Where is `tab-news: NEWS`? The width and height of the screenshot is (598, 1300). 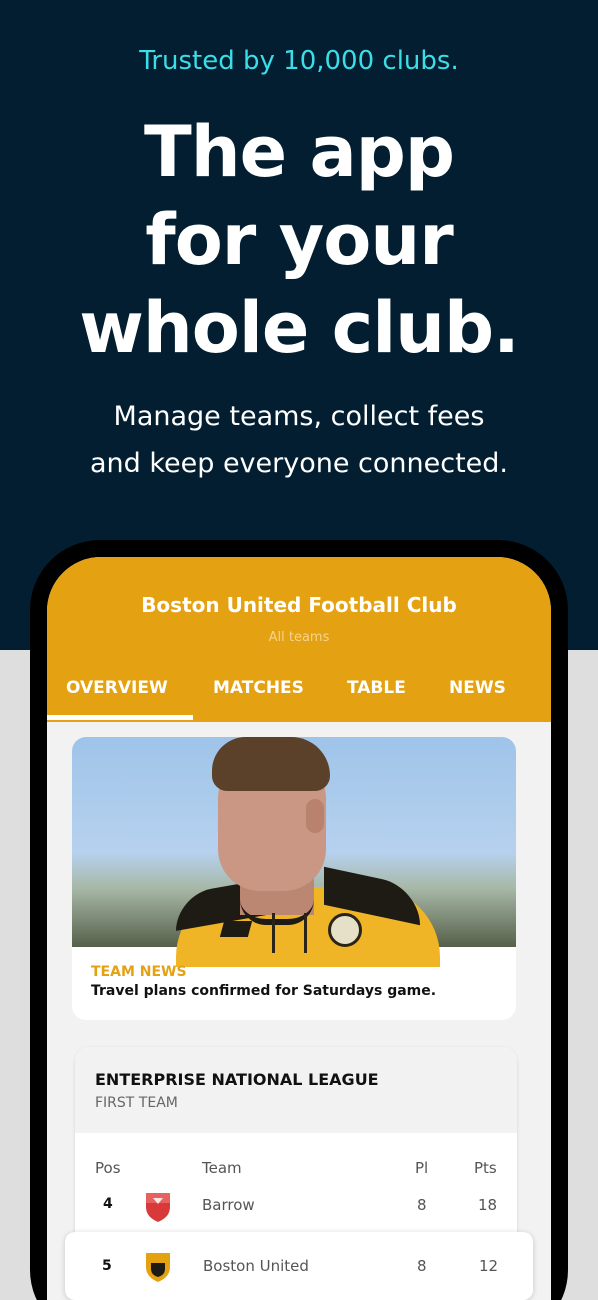
tab-news: NEWS is located at coordinates (477, 688).